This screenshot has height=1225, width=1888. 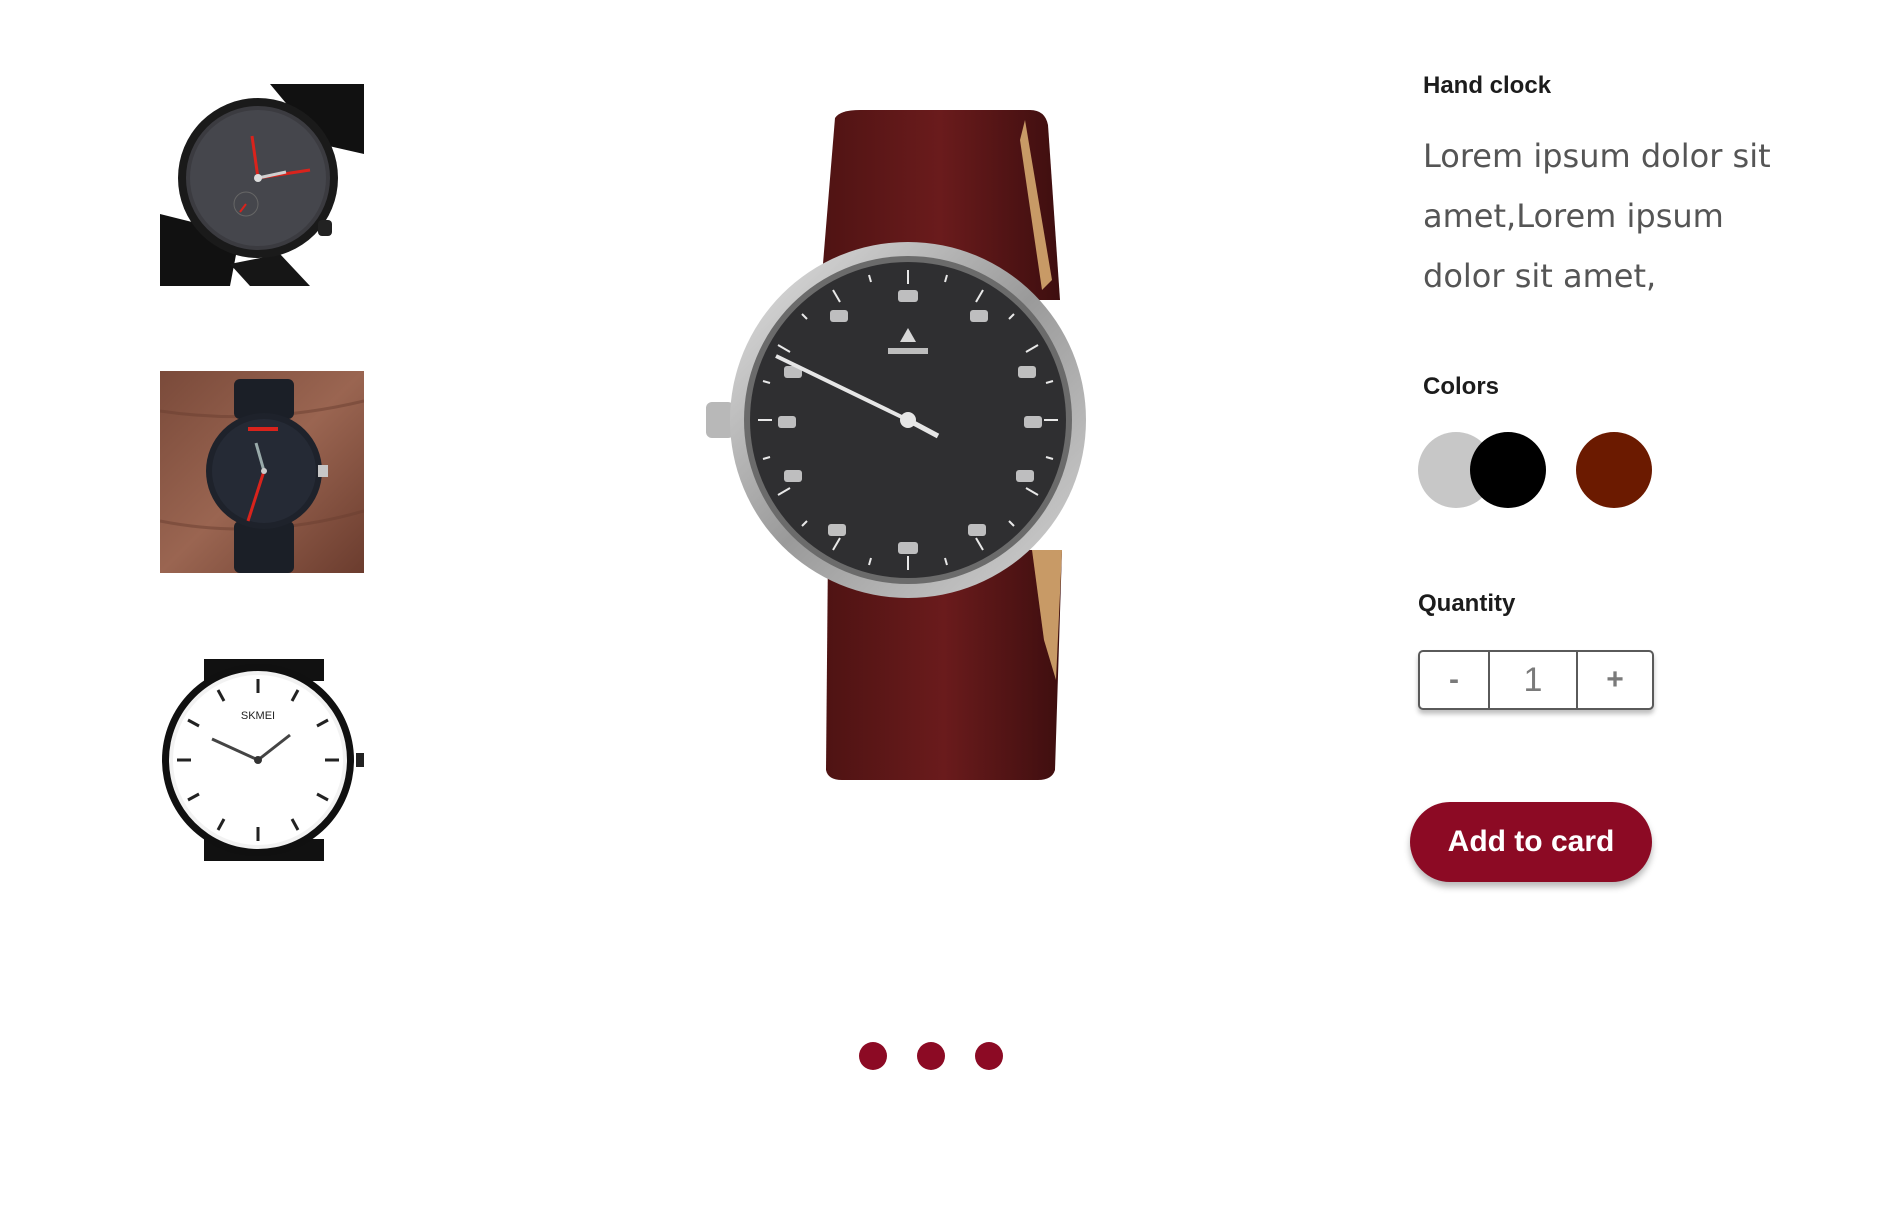 I want to click on decrement-button: -, so click(x=1455, y=680).